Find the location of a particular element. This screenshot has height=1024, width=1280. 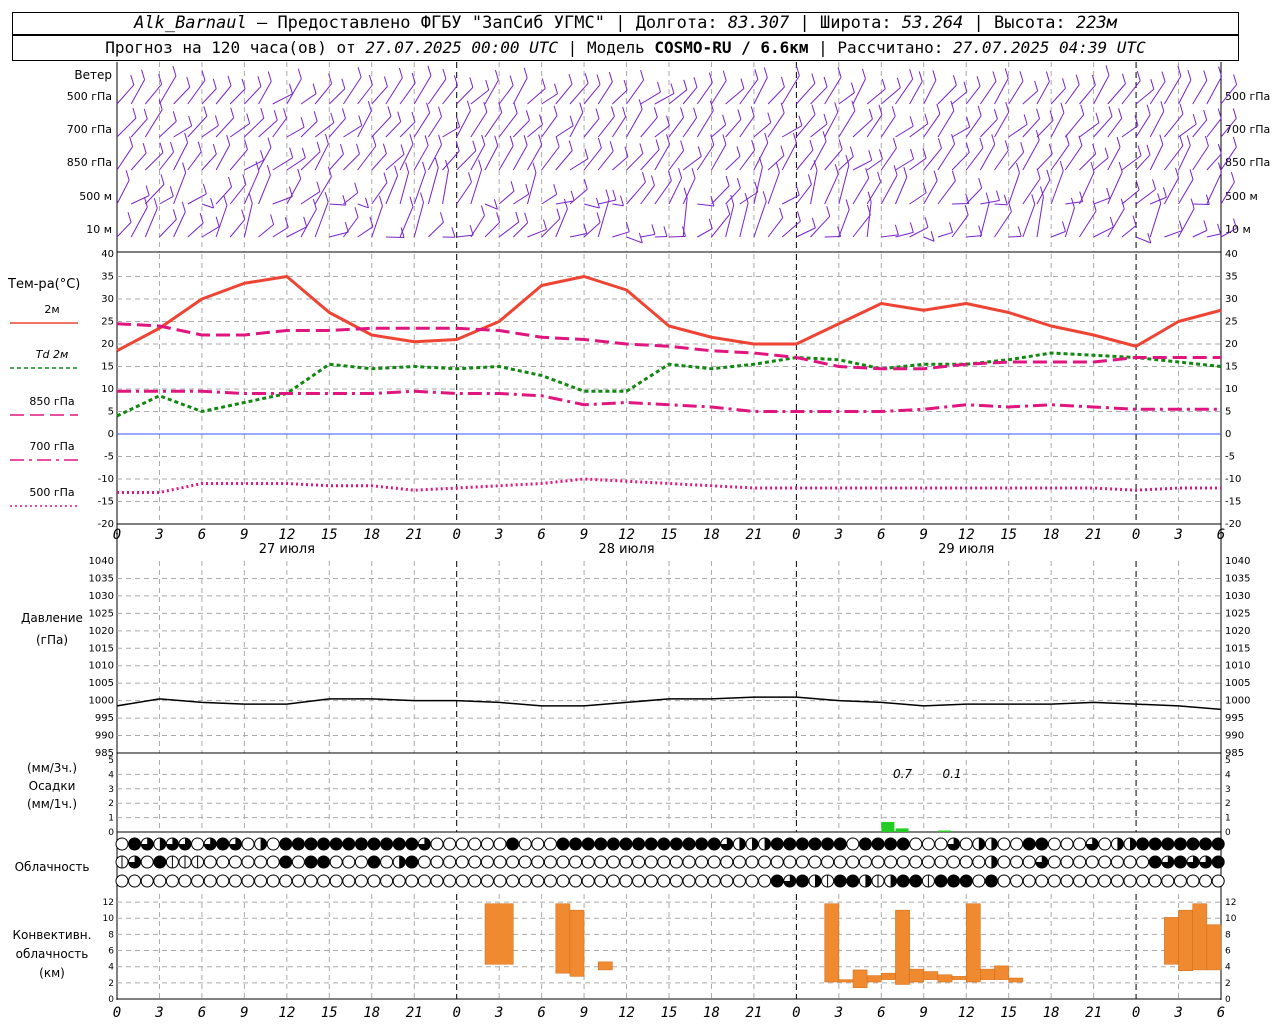

wind-level-label-left: 500 м is located at coordinates (95, 196).